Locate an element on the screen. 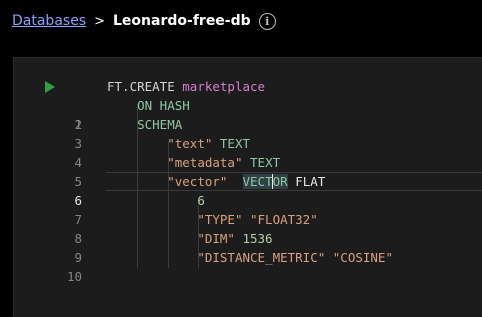 This screenshot has height=317, width=482. code-token: VECT is located at coordinates (257, 181).